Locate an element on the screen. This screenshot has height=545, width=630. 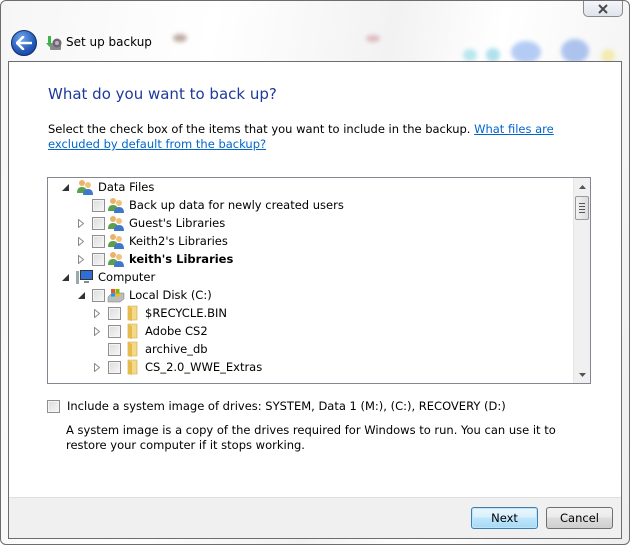
tree-item: Keith2's Libraries is located at coordinates (152, 241).